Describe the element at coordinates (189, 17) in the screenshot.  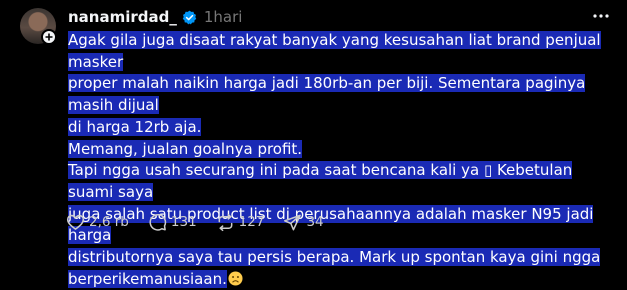
I see `verified-badge-icon` at that location.